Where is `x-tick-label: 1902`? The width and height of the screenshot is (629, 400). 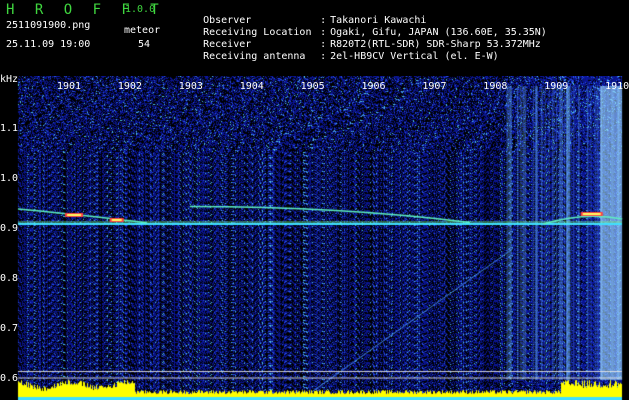
x-tick-label: 1902 is located at coordinates (129, 86).